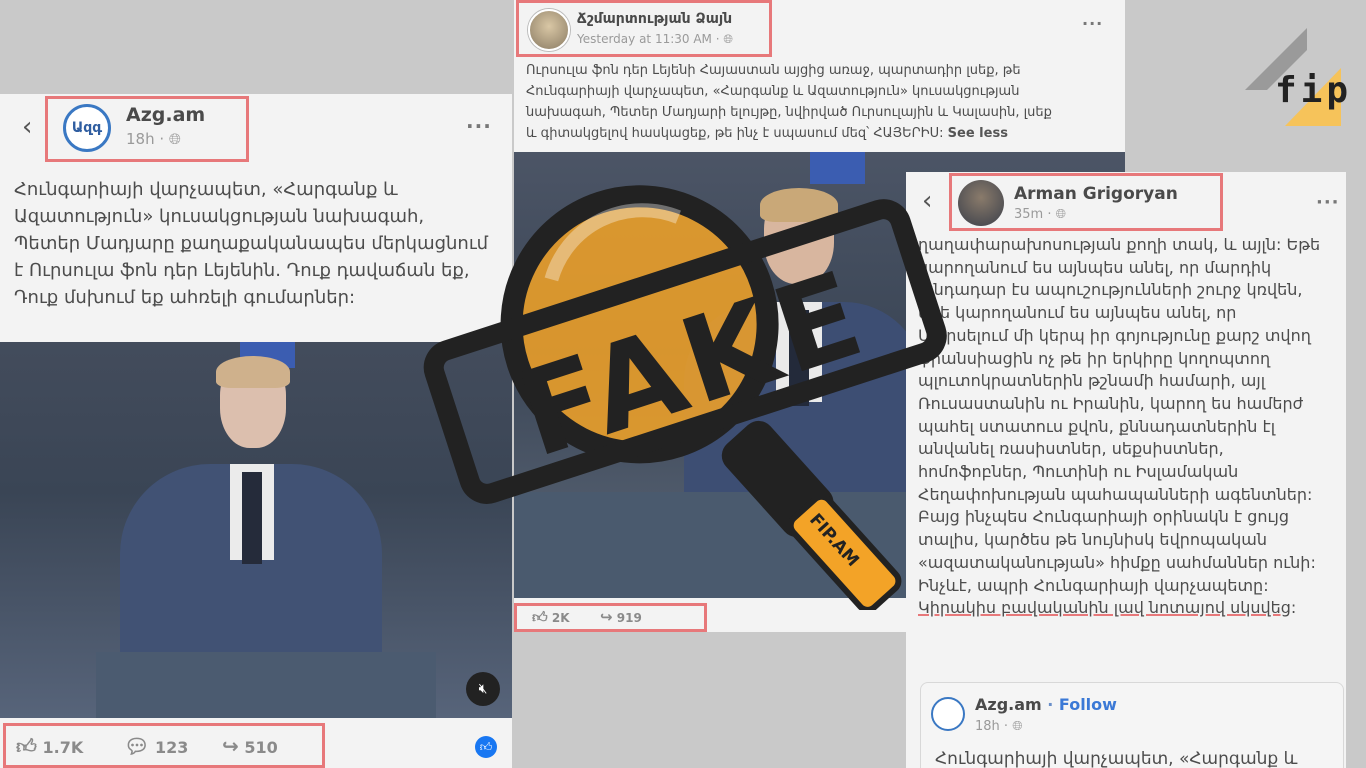 The height and width of the screenshot is (768, 1366). What do you see at coordinates (1046, 704) in the screenshot?
I see `shared-page-name: Azg.am · Follow` at bounding box center [1046, 704].